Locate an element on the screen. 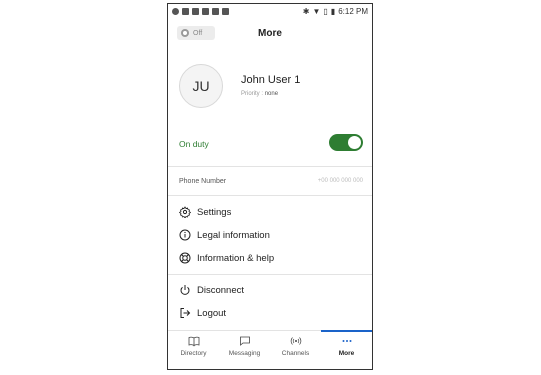 Image resolution: width=541 pixels, height=375 pixels. user-name: John User 1 is located at coordinates (271, 80).